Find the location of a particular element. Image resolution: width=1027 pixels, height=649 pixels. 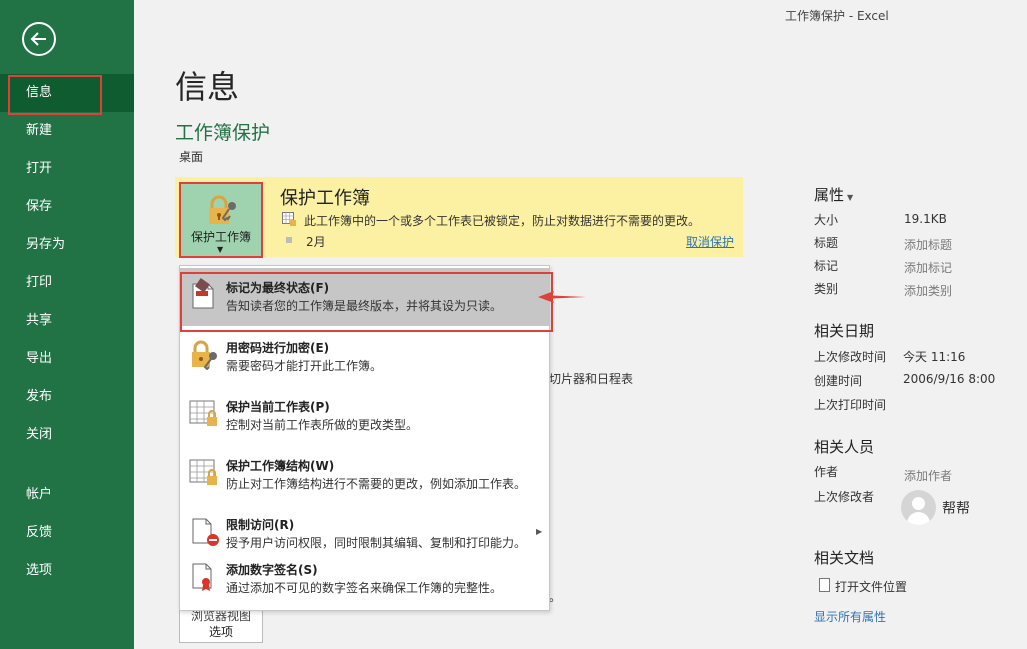

encrypt-lock-icon is located at coordinates (204, 355).